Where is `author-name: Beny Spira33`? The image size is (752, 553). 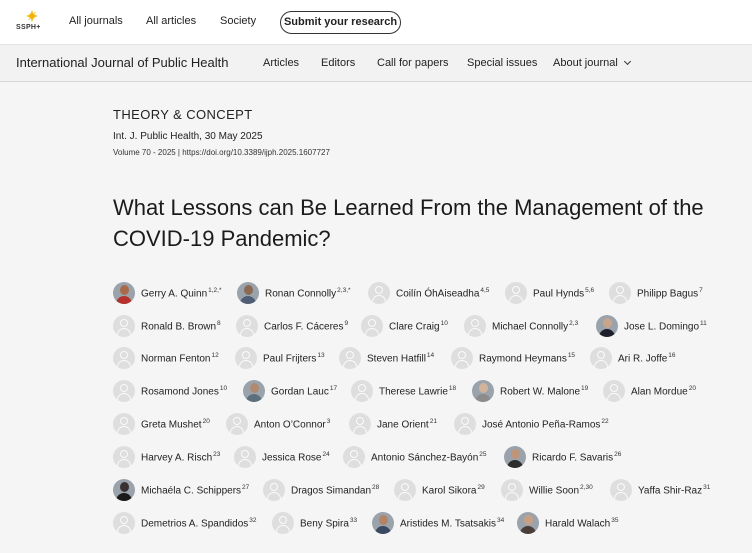 author-name: Beny Spira33 is located at coordinates (329, 523).